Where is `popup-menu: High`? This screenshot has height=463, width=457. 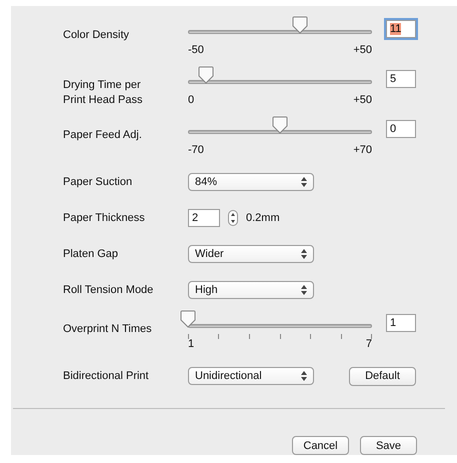 popup-menu: High is located at coordinates (251, 290).